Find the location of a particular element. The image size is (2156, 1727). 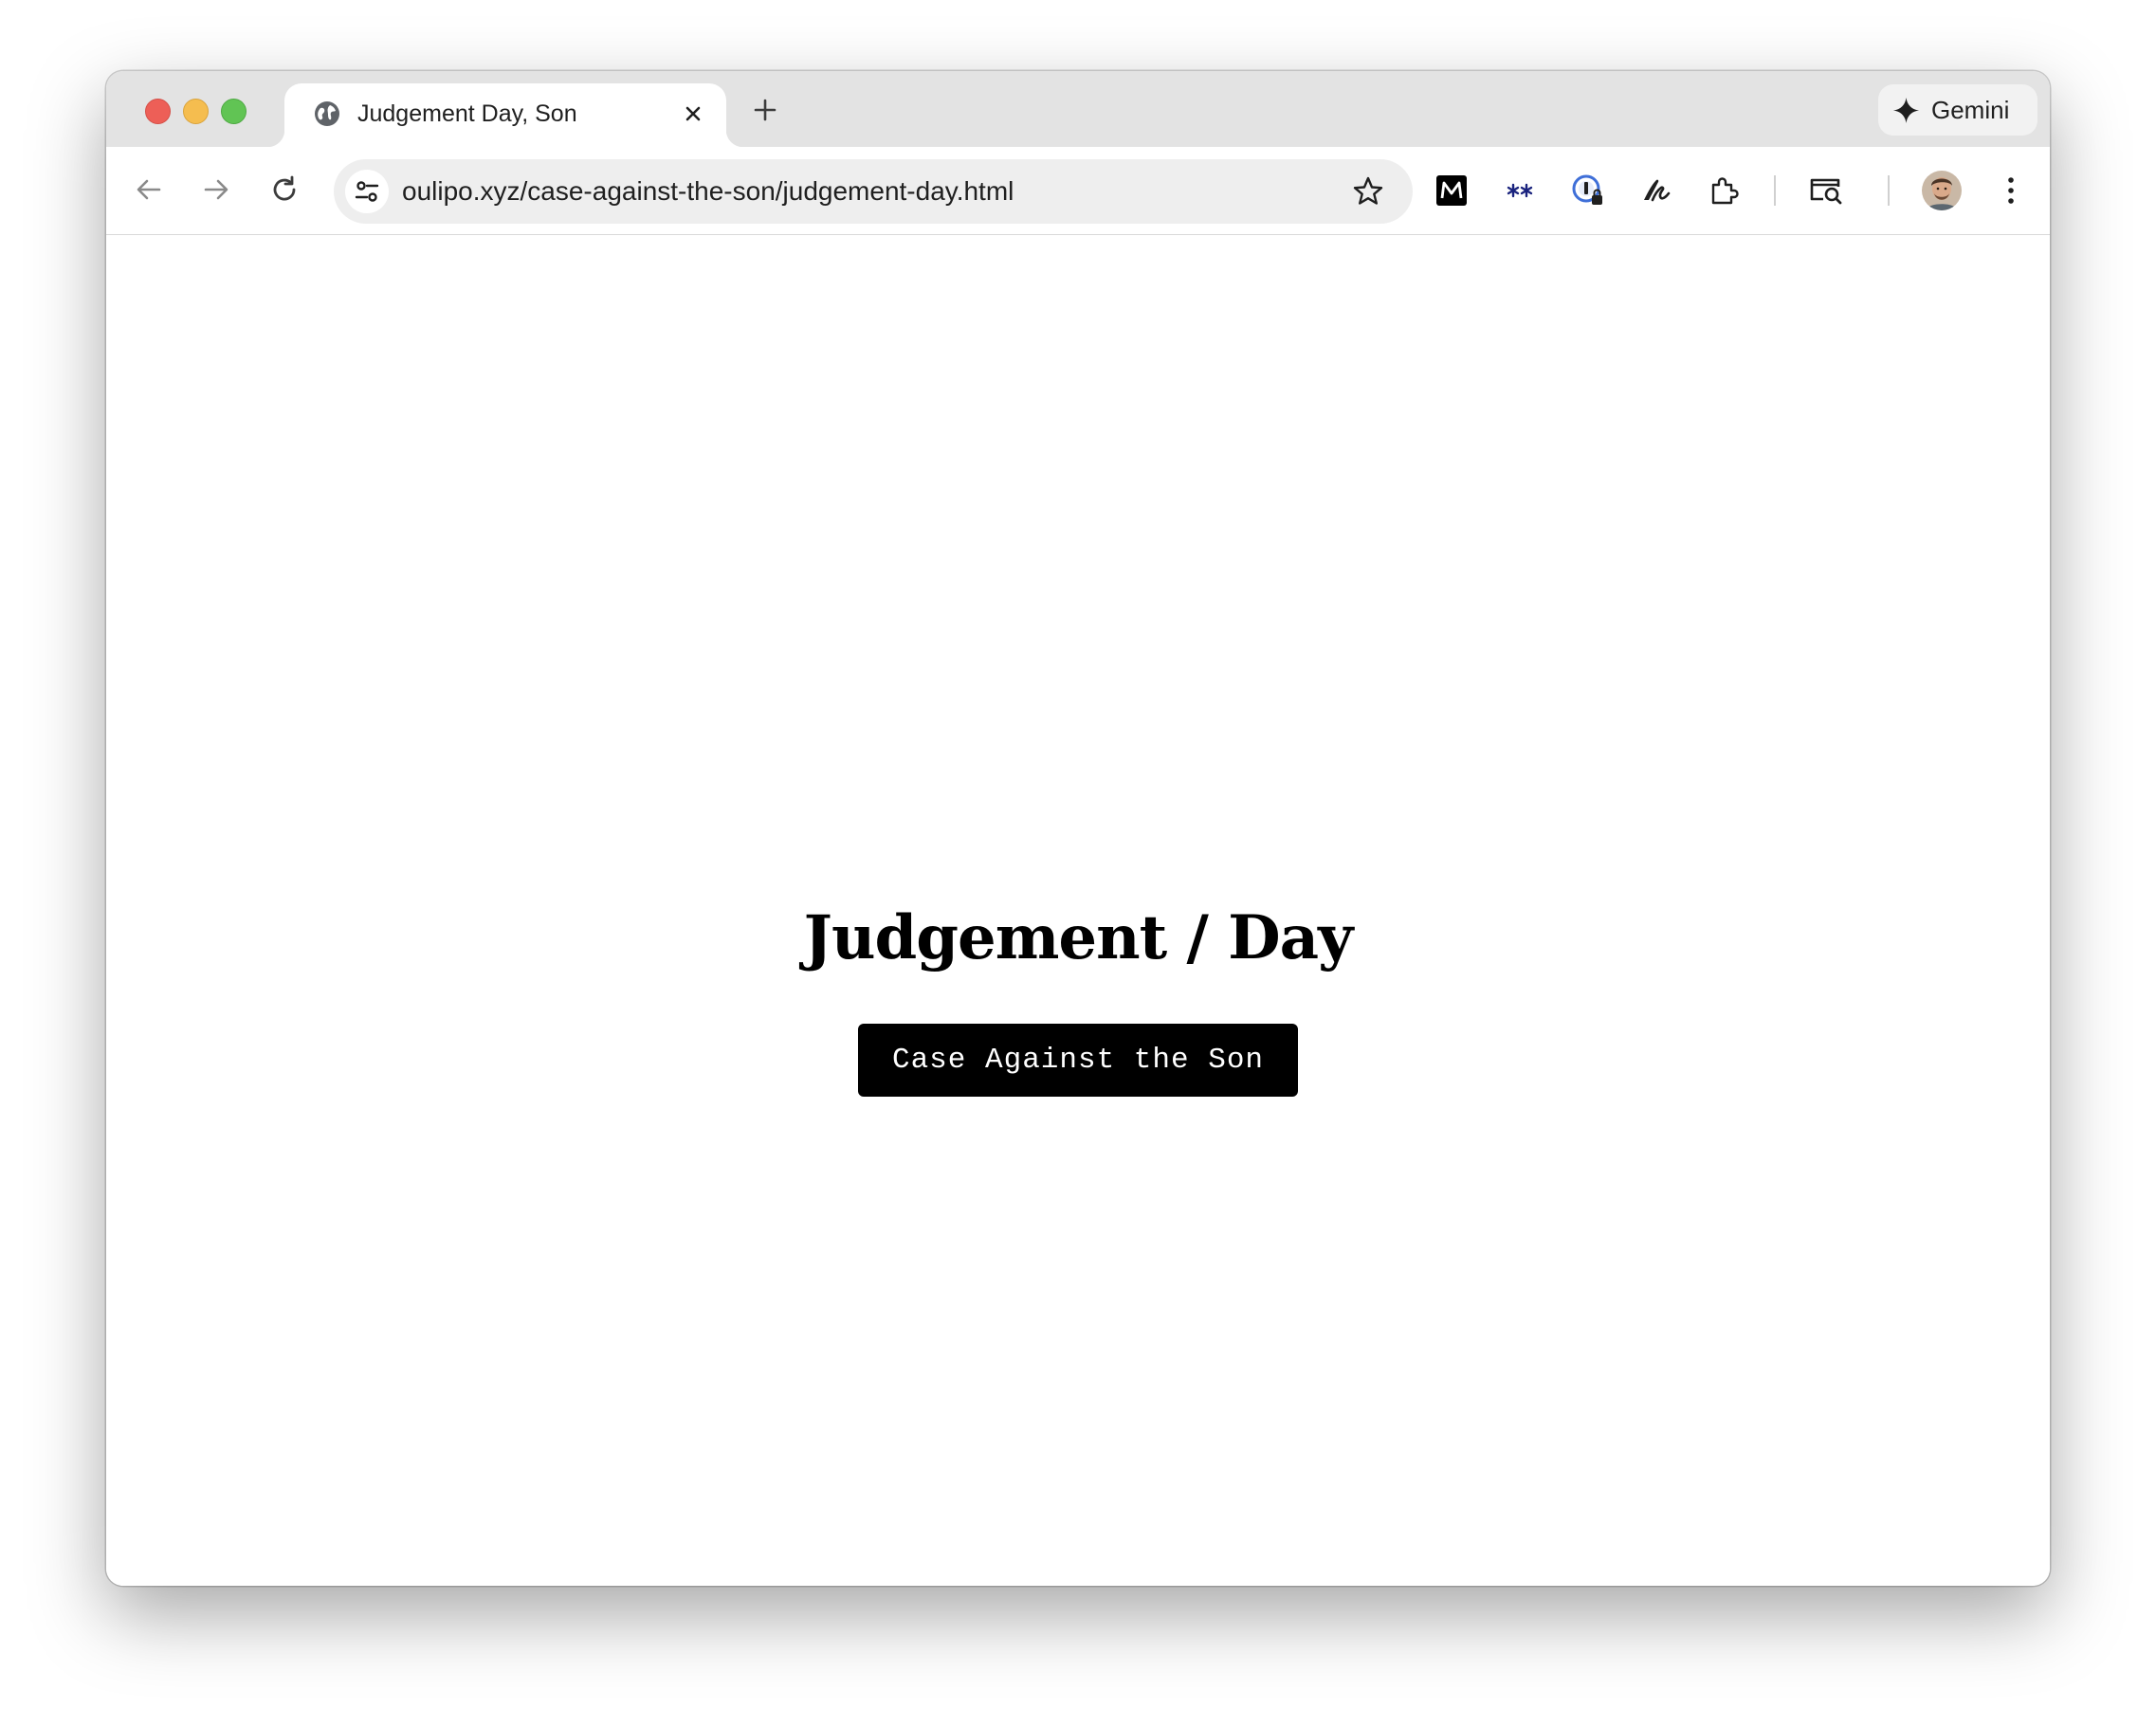

tune-icon is located at coordinates (367, 191).